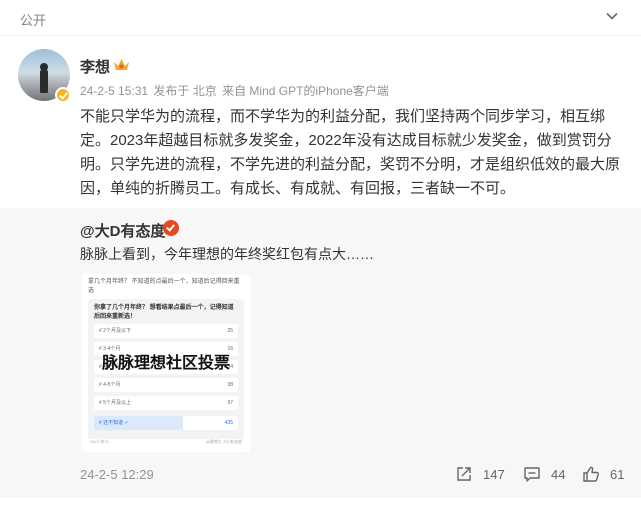 Image resolution: width=641 pixels, height=526 pixels. I want to click on poll-option: # 2个月及以下 25, so click(166, 331).